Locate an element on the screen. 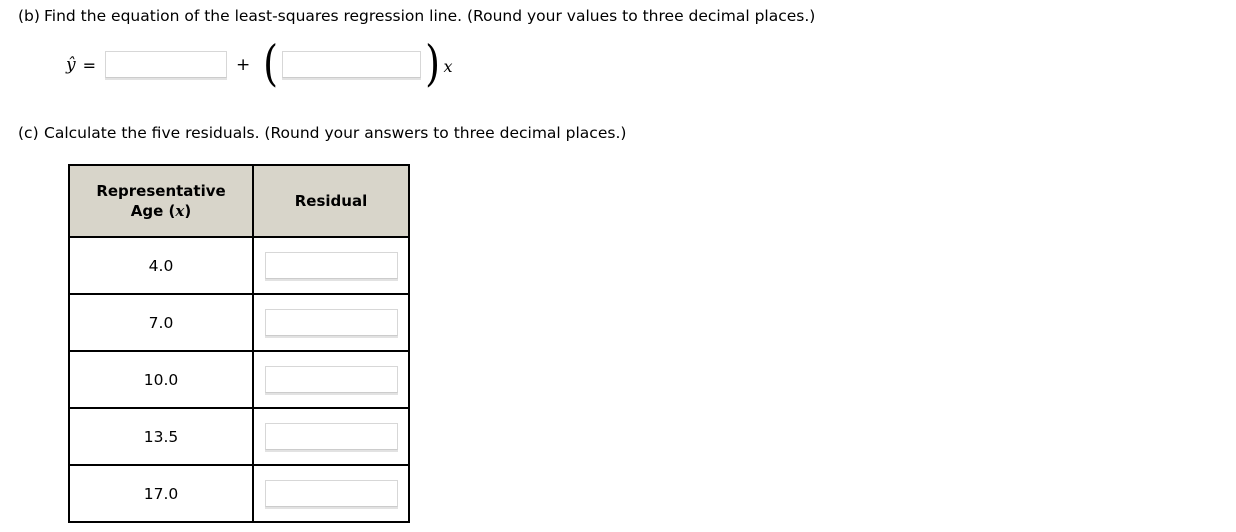  intercept-input is located at coordinates (166, 64).